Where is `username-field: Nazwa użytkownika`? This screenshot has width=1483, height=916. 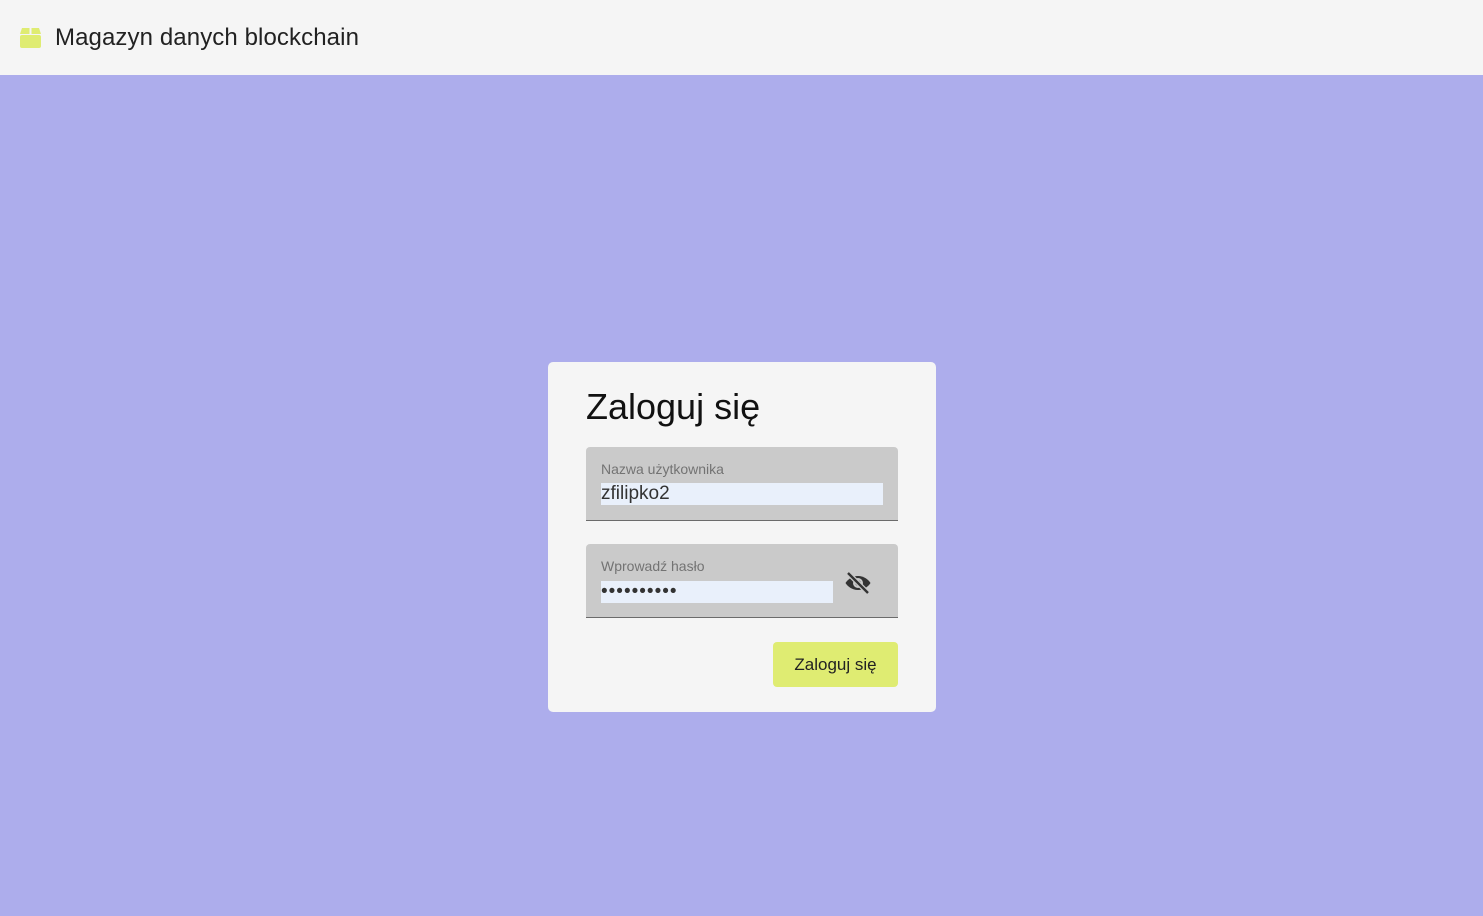
username-field: Nazwa użytkownika is located at coordinates (742, 484).